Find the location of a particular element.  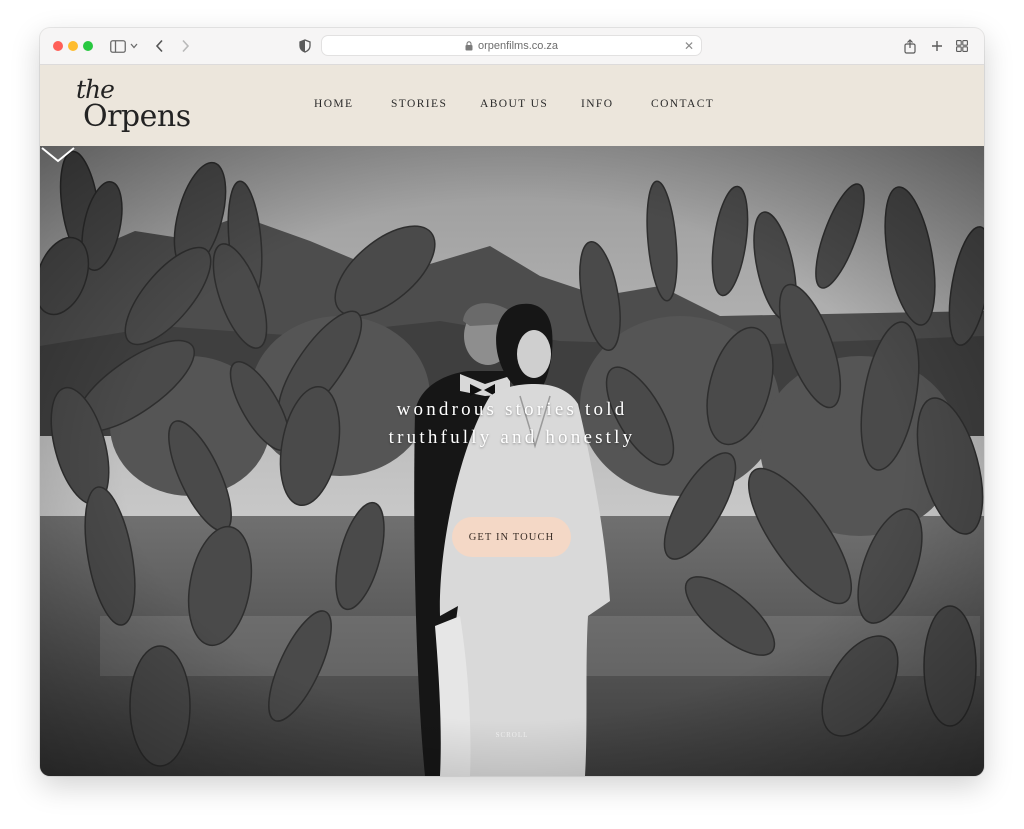

hero-tagline-line2: truthfully and honestly is located at coordinates (512, 437).